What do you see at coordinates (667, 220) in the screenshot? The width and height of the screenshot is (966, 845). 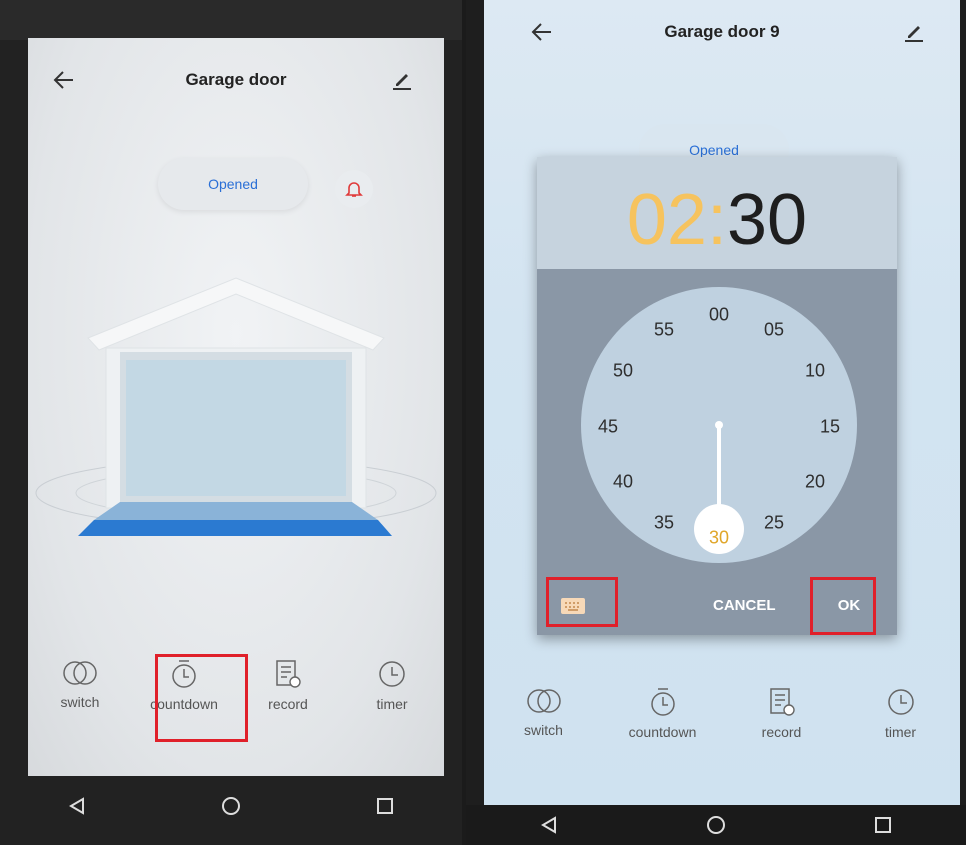 I see `hours-value: 02` at bounding box center [667, 220].